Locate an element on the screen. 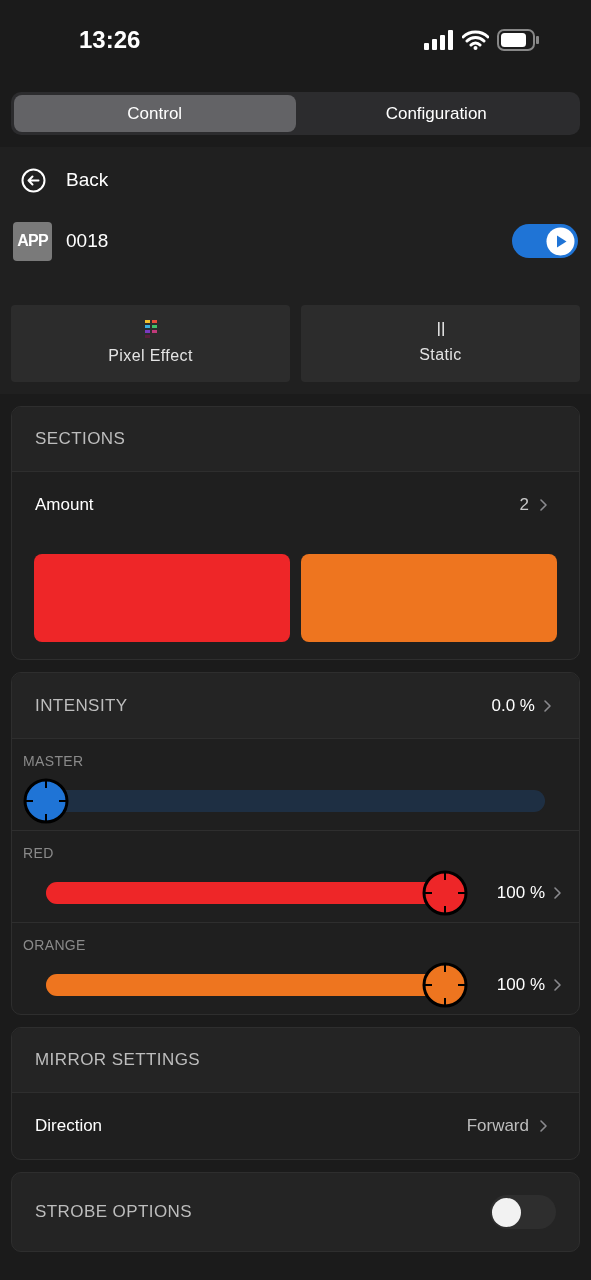 The image size is (591, 1280). amount-label: Amount is located at coordinates (64, 505).